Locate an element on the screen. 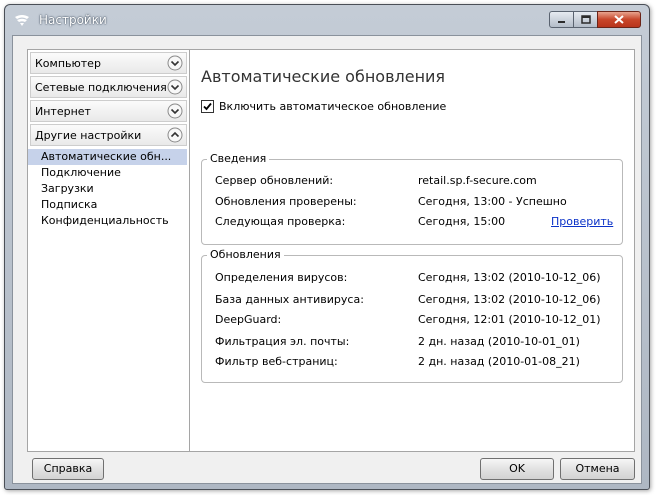  maximize-button is located at coordinates (585, 19).